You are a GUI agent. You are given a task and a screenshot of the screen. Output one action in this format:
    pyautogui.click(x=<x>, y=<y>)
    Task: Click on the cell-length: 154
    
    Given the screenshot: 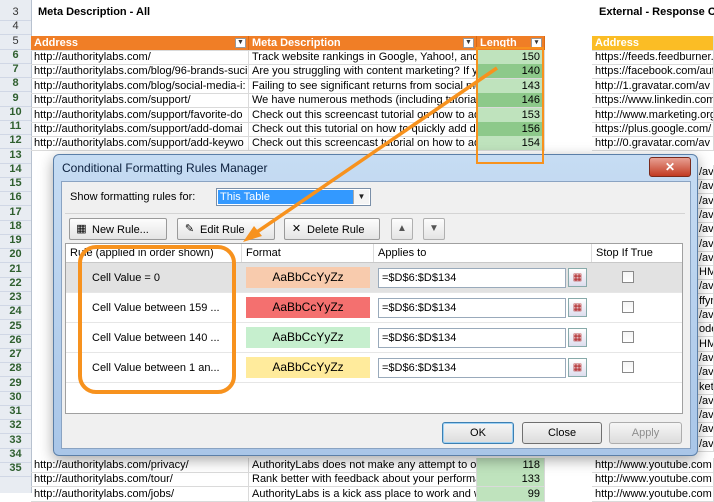 What is the action you would take?
    pyautogui.click(x=511, y=144)
    